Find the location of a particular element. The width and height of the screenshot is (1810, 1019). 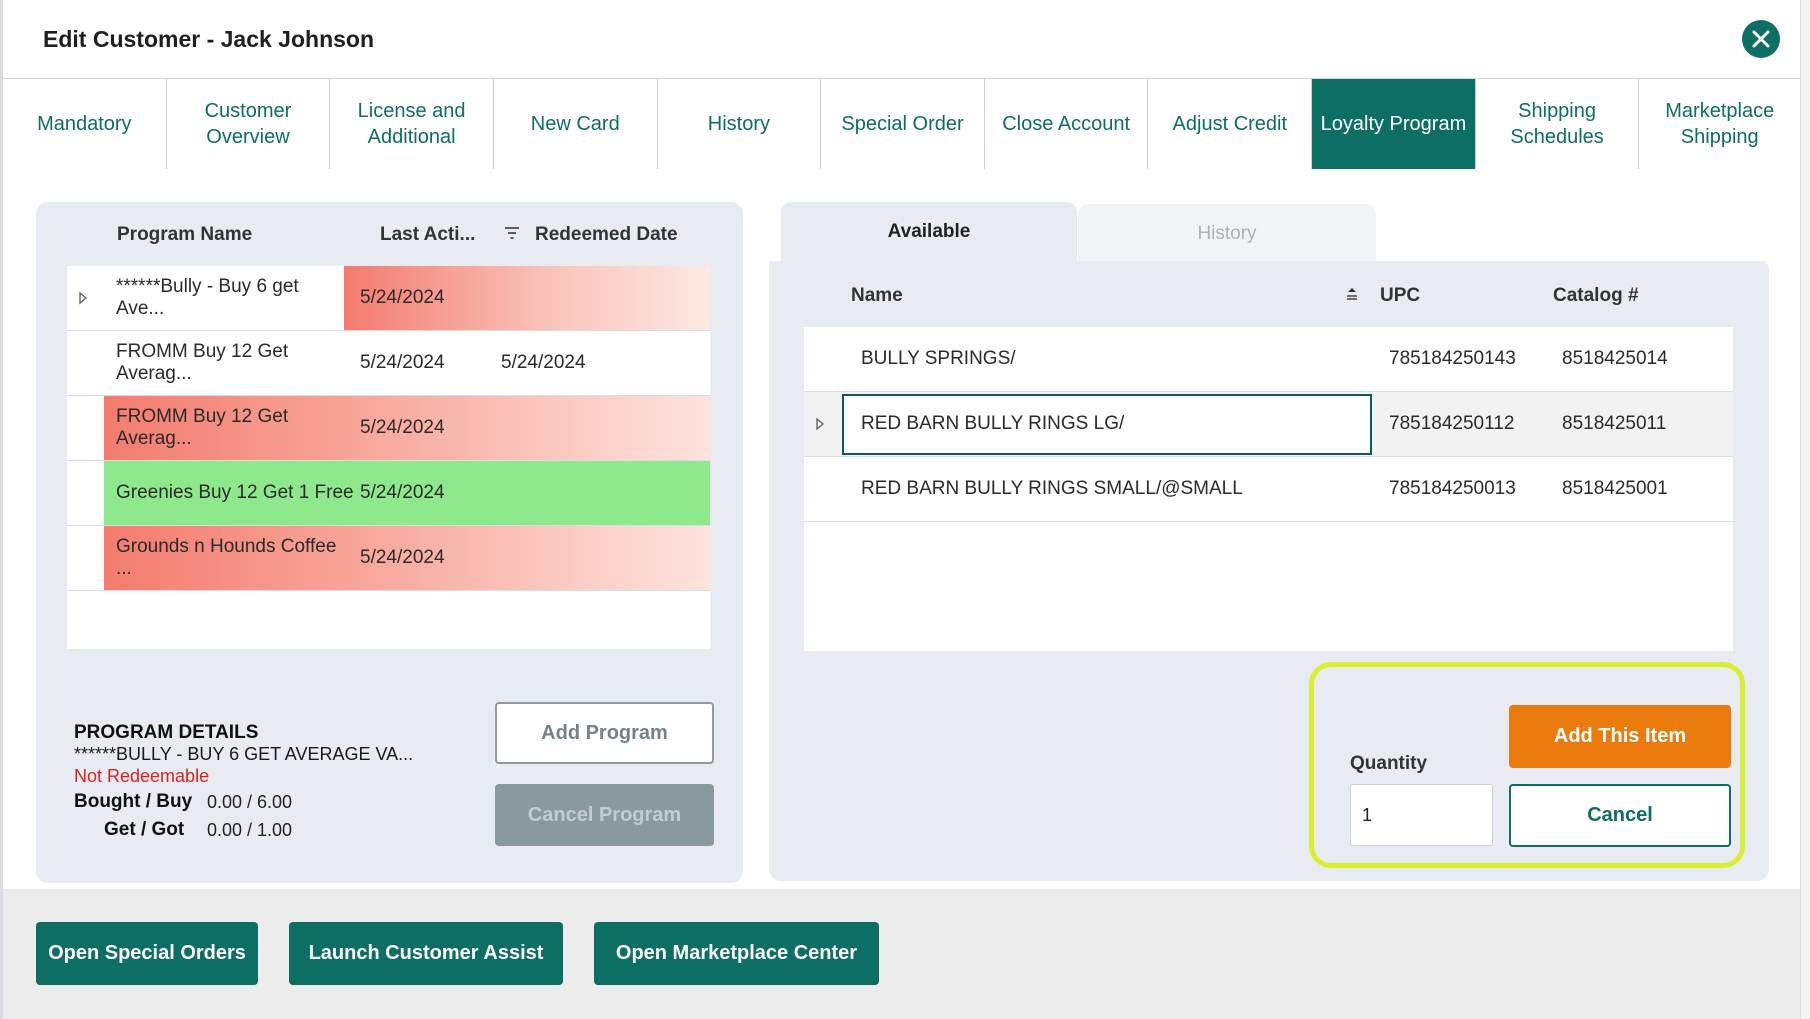

filter-icon is located at coordinates (512, 233).